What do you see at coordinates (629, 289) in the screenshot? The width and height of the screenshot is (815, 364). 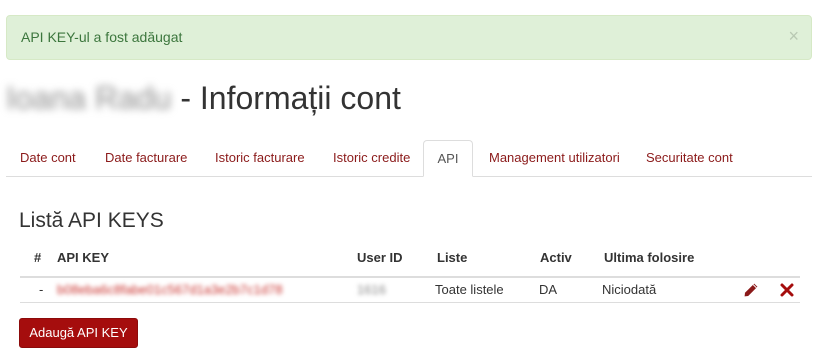 I see `last-used-value: Niciodată` at bounding box center [629, 289].